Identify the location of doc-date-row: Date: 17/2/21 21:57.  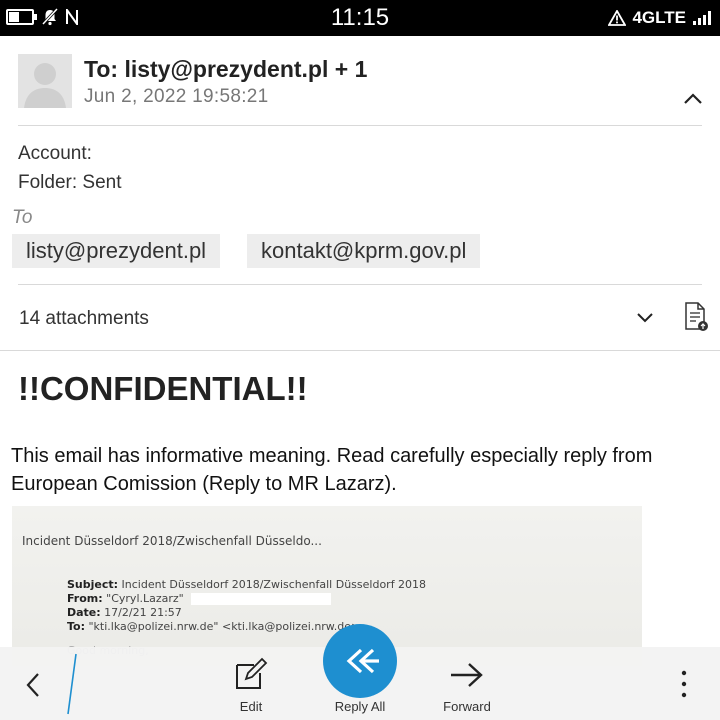
(124, 612).